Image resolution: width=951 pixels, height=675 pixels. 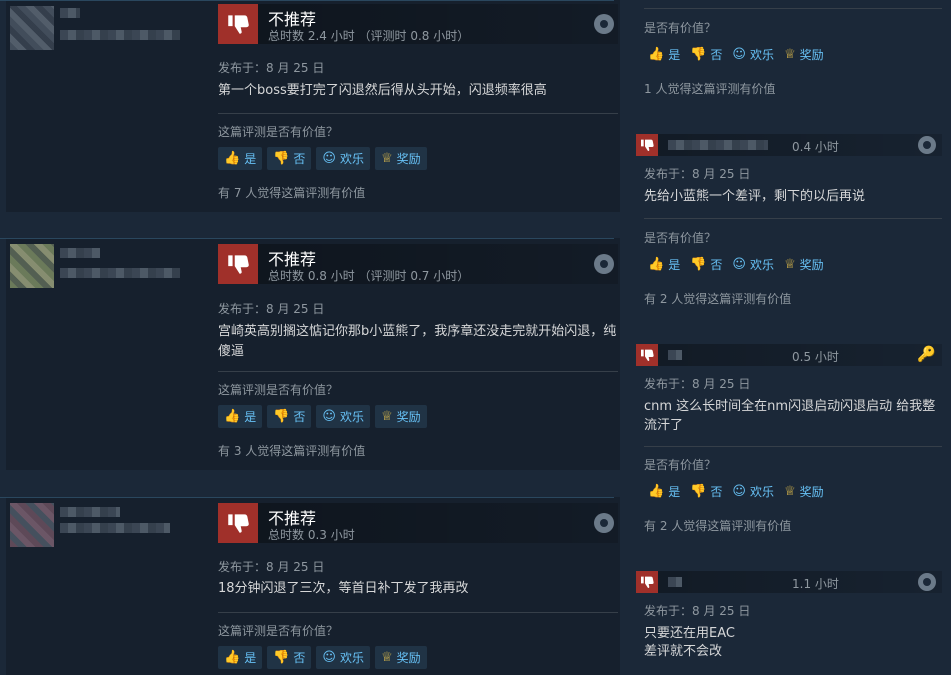 I want to click on playtime: 0.4 小时, so click(x=815, y=147).